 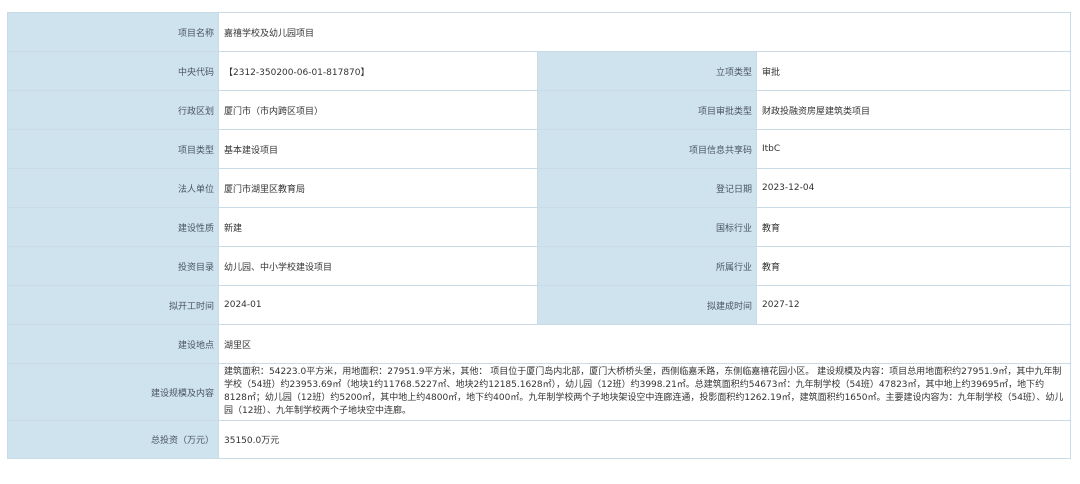 What do you see at coordinates (647, 149) in the screenshot?
I see `share-code-label: 项目信息共享码` at bounding box center [647, 149].